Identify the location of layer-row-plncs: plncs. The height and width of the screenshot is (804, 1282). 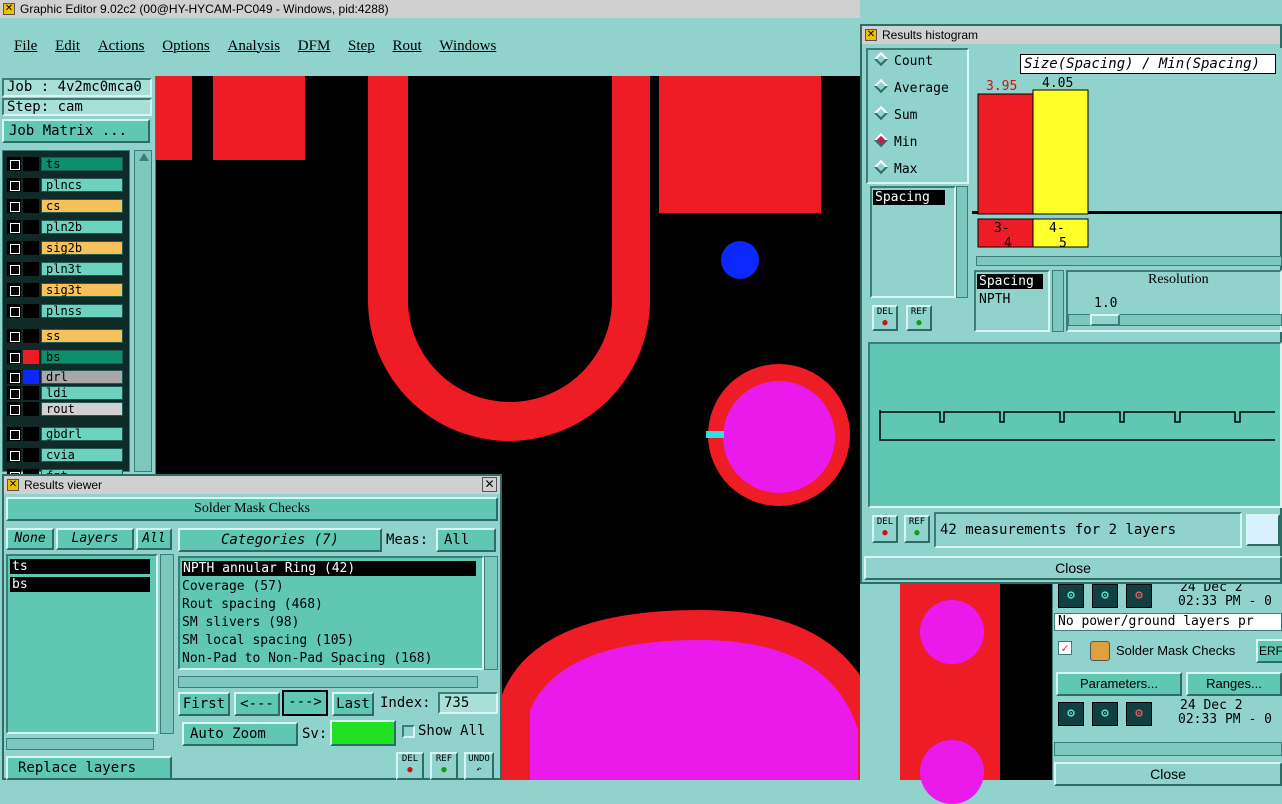
(64, 185).